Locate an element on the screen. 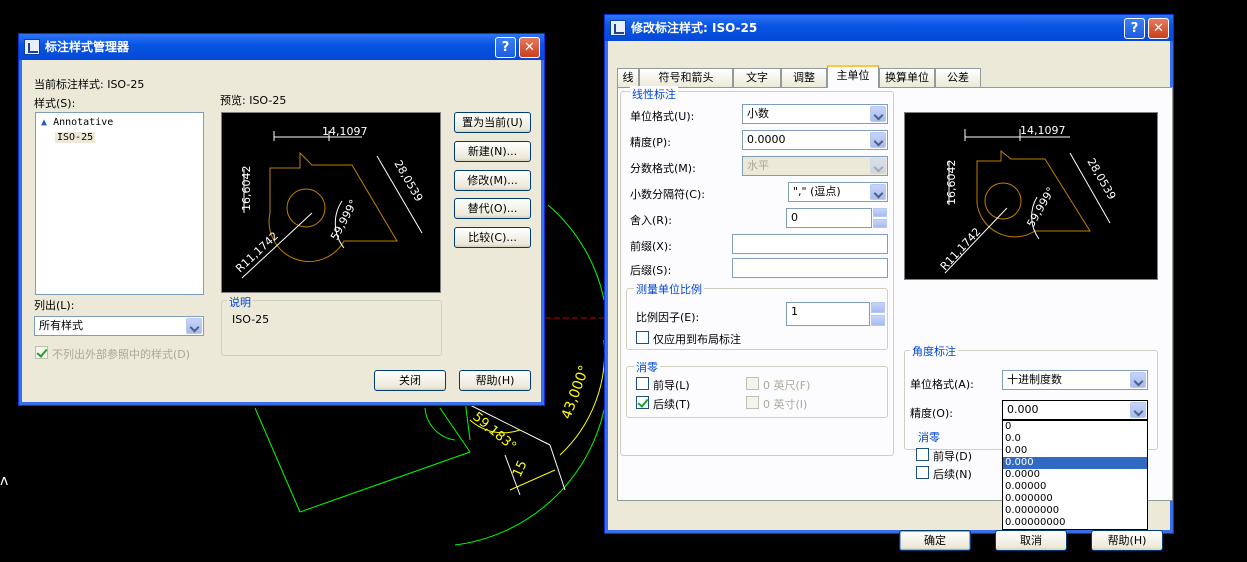 The image size is (1247, 562). style-item-iso25: ISO-25 is located at coordinates (75, 137).